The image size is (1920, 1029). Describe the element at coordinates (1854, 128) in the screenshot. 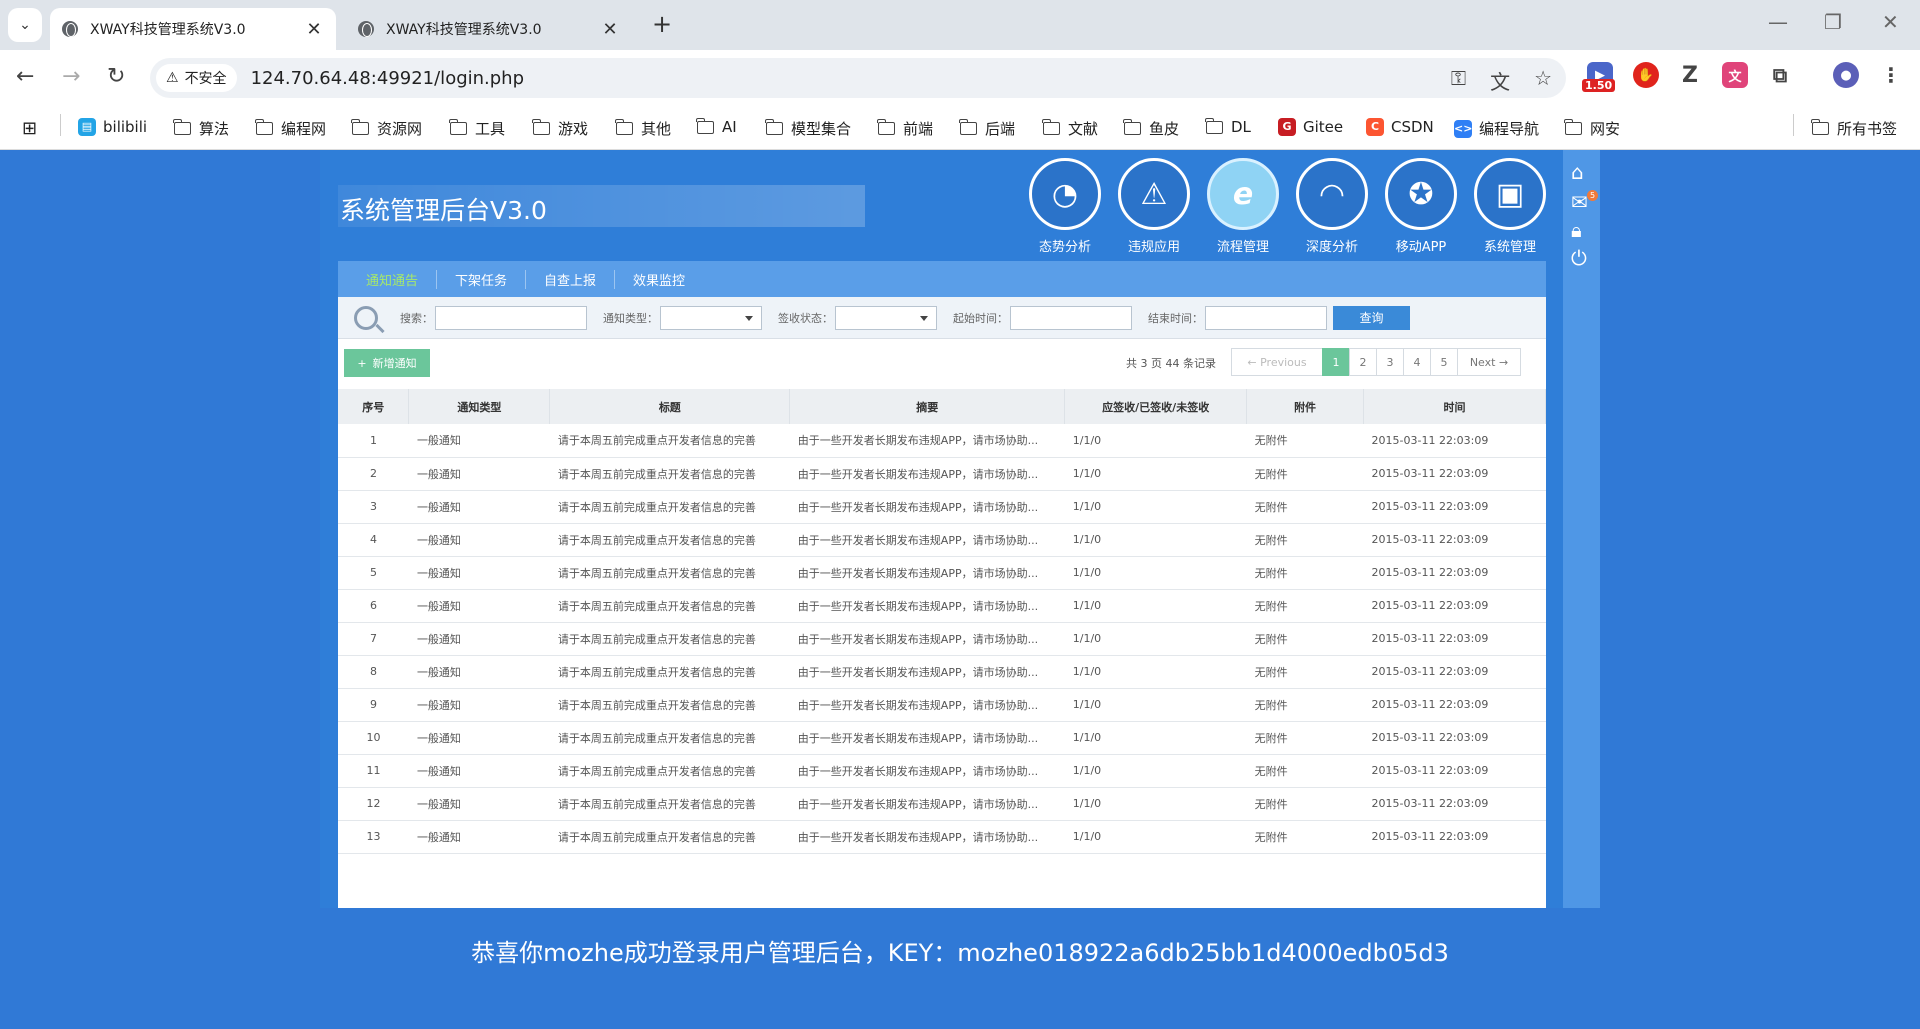

I see `all-bookmarks: 所有书签` at that location.